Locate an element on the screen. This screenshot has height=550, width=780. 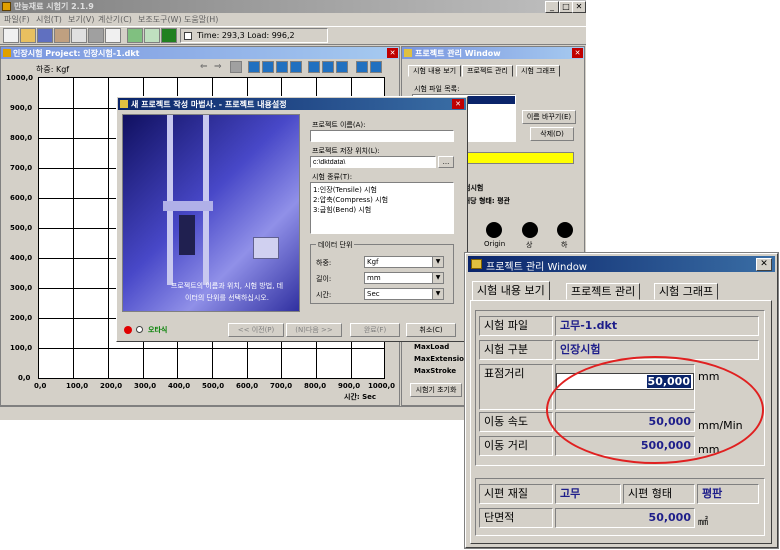
save-path-input is located at coordinates (373, 162).